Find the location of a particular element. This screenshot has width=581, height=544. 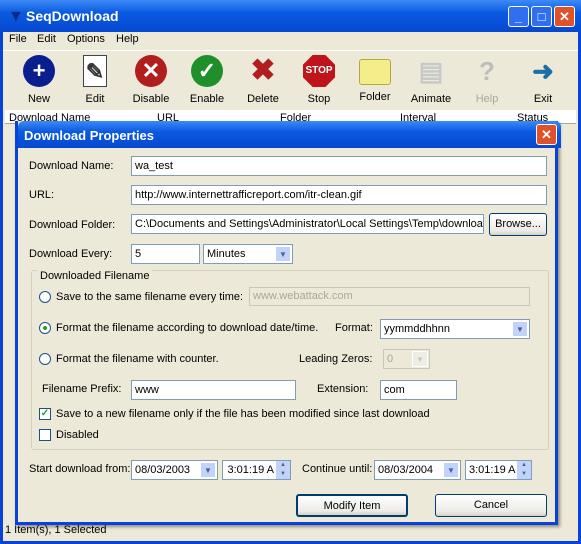

toolbar-label: Exit is located at coordinates (543, 99).